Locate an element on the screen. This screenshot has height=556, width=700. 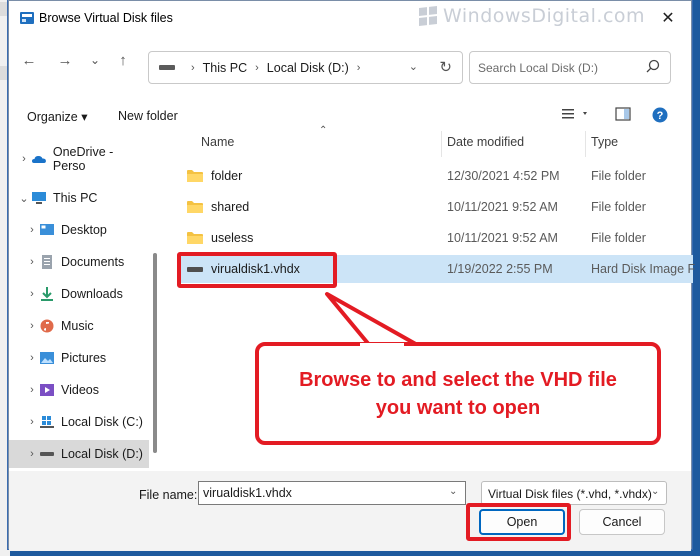
sidebar-item-pictures: › Pictures is located at coordinates (79, 358).